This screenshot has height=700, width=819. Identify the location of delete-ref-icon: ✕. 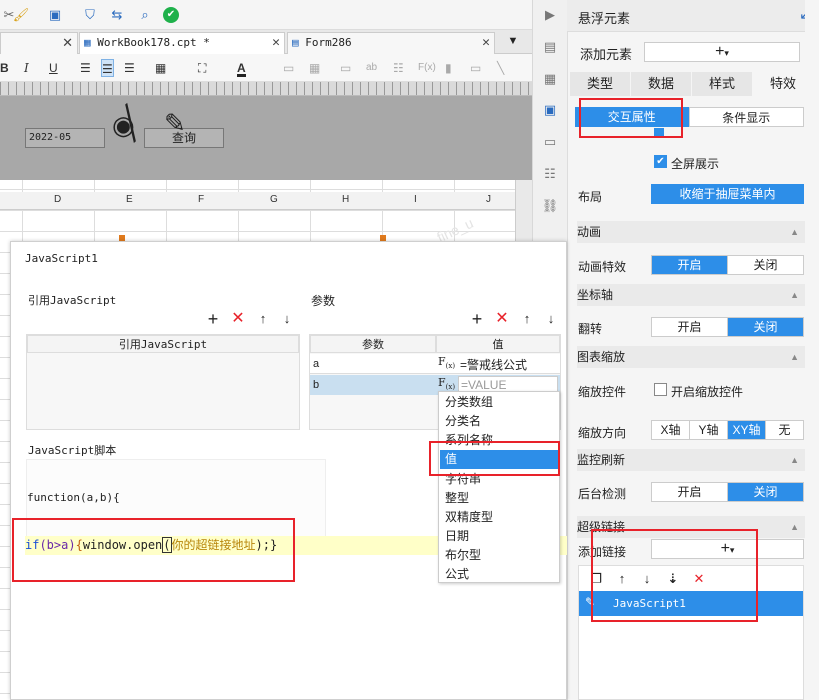
(238, 319).